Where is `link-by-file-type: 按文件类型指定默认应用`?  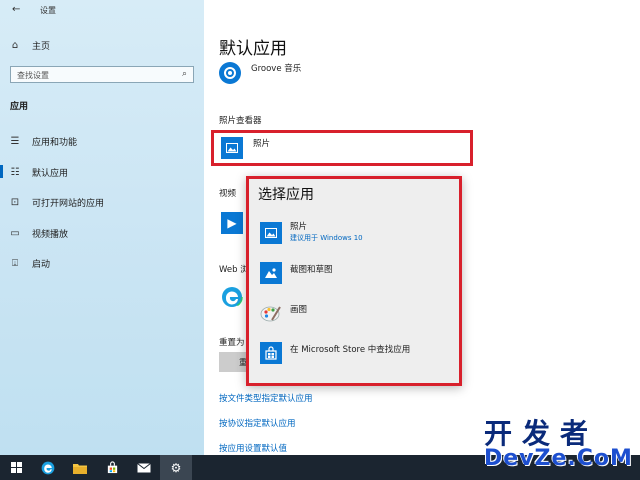 link-by-file-type: 按文件类型指定默认应用 is located at coordinates (266, 398).